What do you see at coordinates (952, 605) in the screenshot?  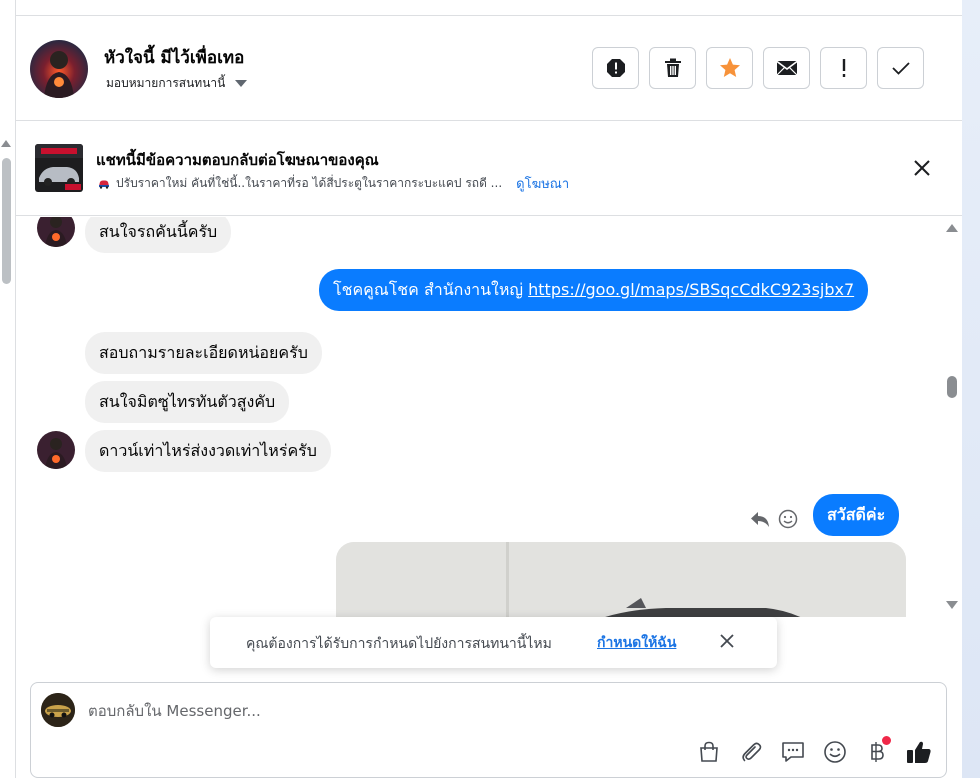 I see `scroll-down-arrow-icon` at bounding box center [952, 605].